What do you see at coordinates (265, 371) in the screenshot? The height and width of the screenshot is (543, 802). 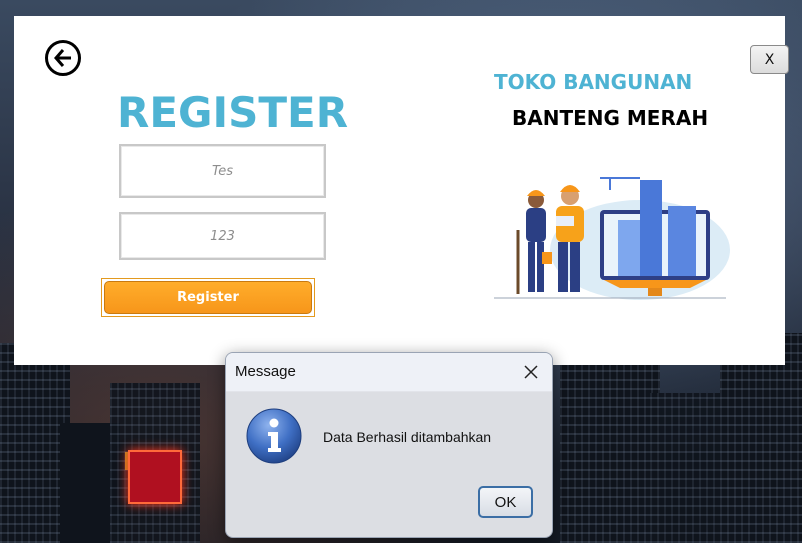 I see `dialog-title: Message` at bounding box center [265, 371].